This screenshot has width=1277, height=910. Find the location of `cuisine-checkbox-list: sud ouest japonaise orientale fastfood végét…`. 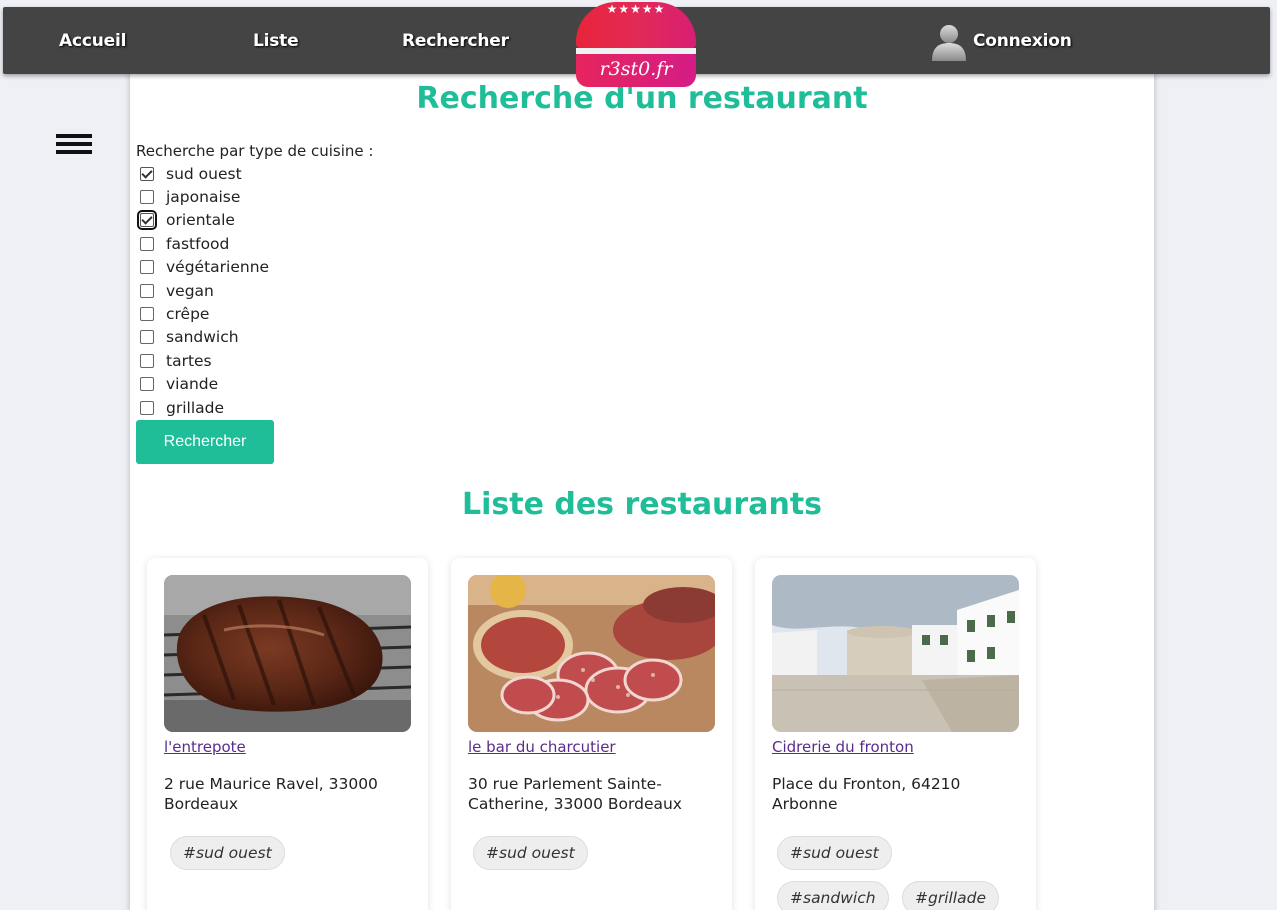

cuisine-checkbox-list: sud ouest japonaise orientale fastfood végét… is located at coordinates (254, 290).